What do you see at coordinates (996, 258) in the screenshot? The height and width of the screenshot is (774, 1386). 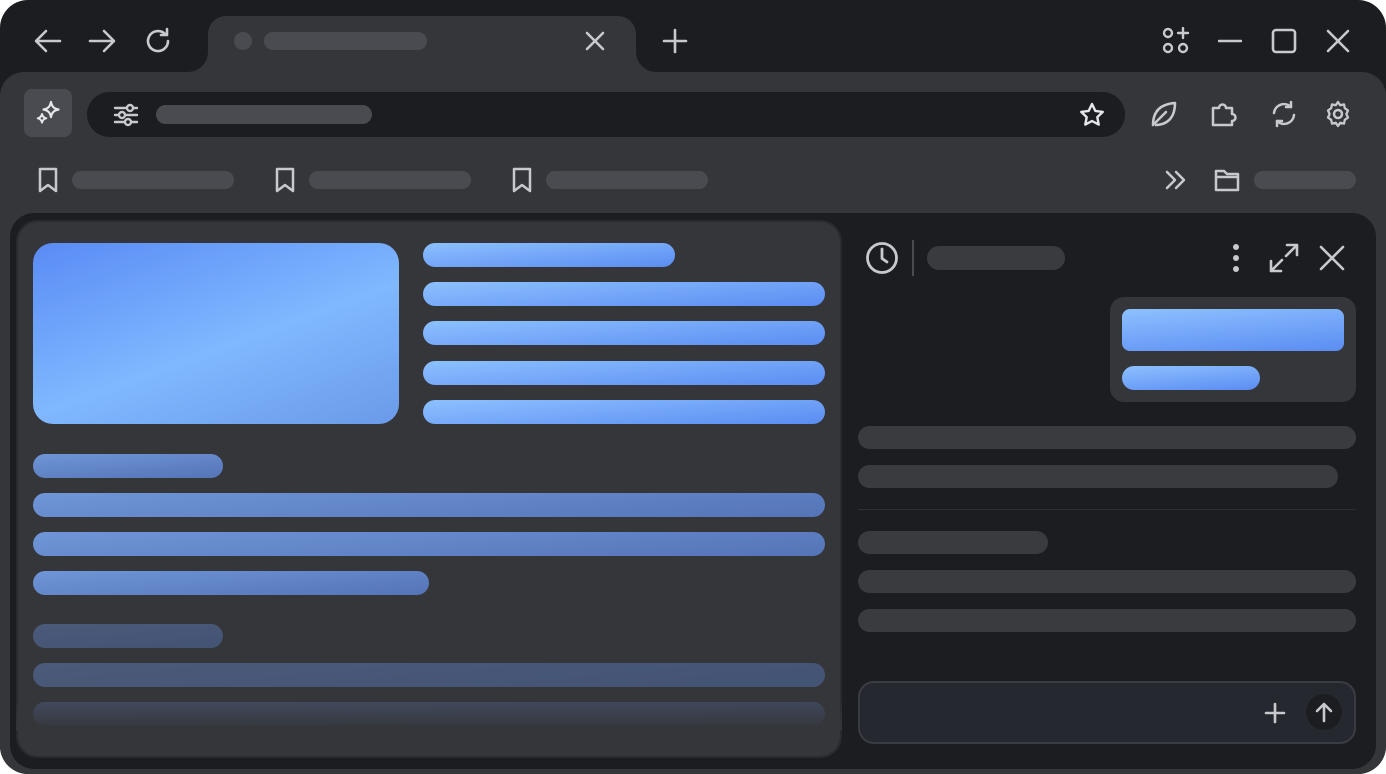 I see `side-panel-title` at bounding box center [996, 258].